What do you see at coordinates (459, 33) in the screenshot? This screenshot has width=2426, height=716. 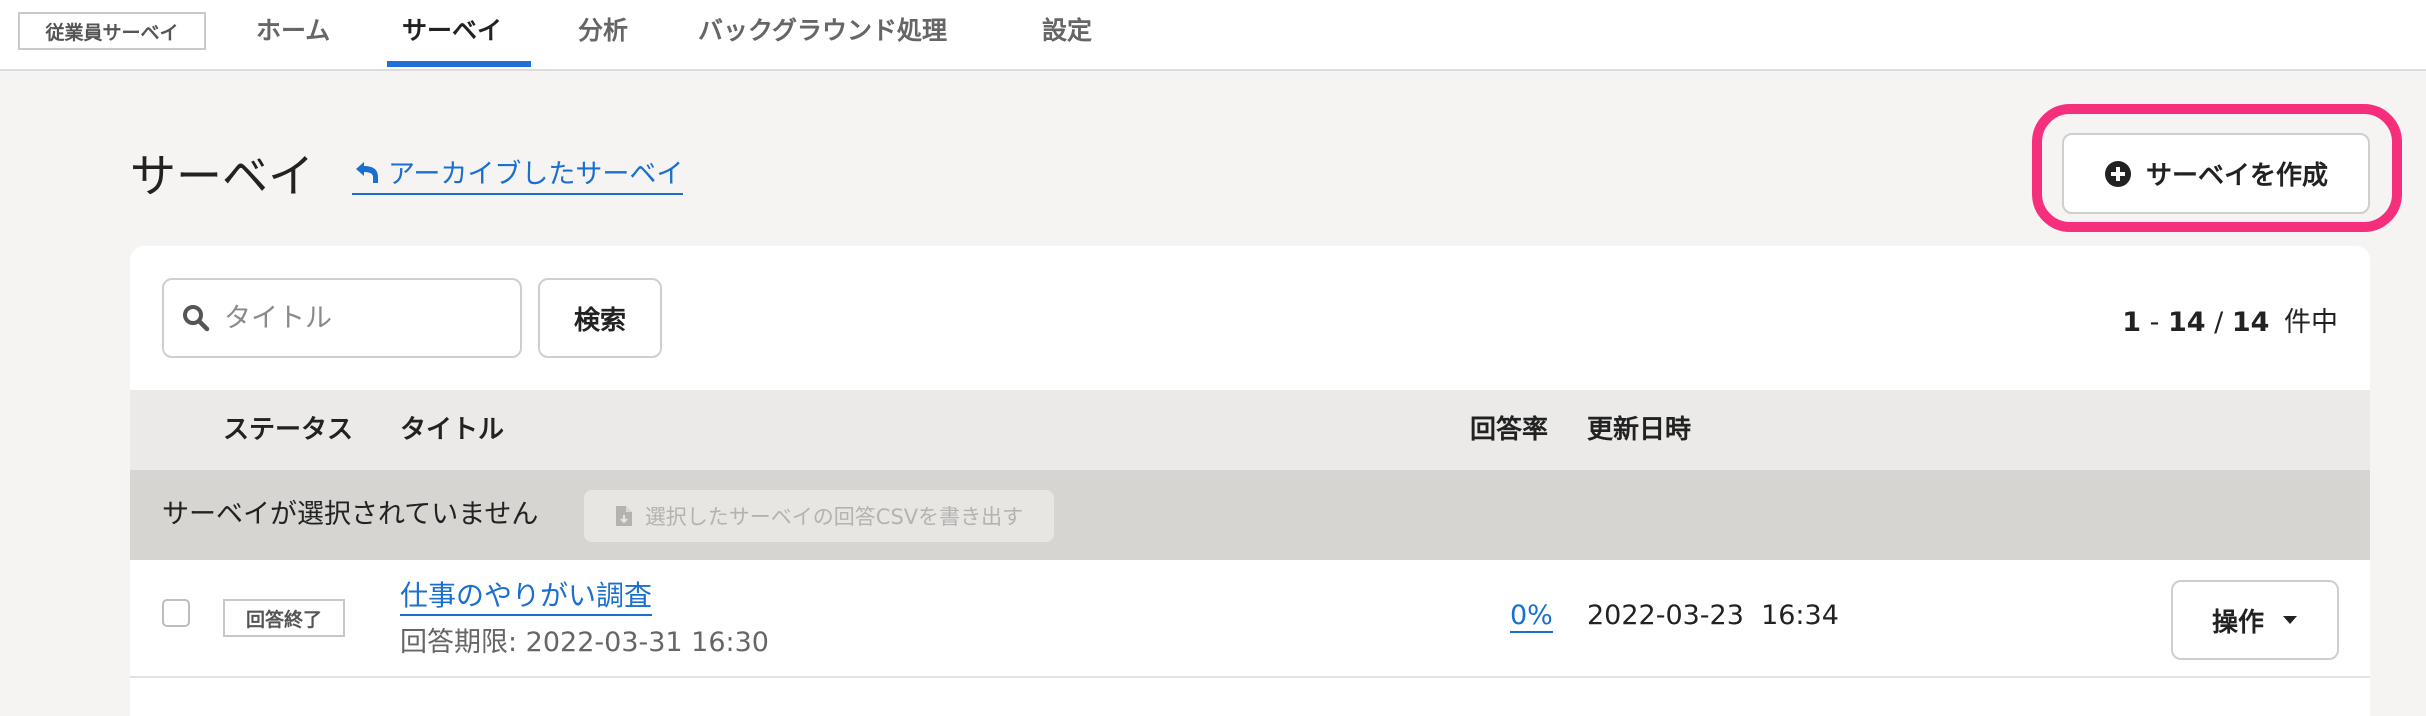 I see `nav-item-survey: サーベイ` at bounding box center [459, 33].